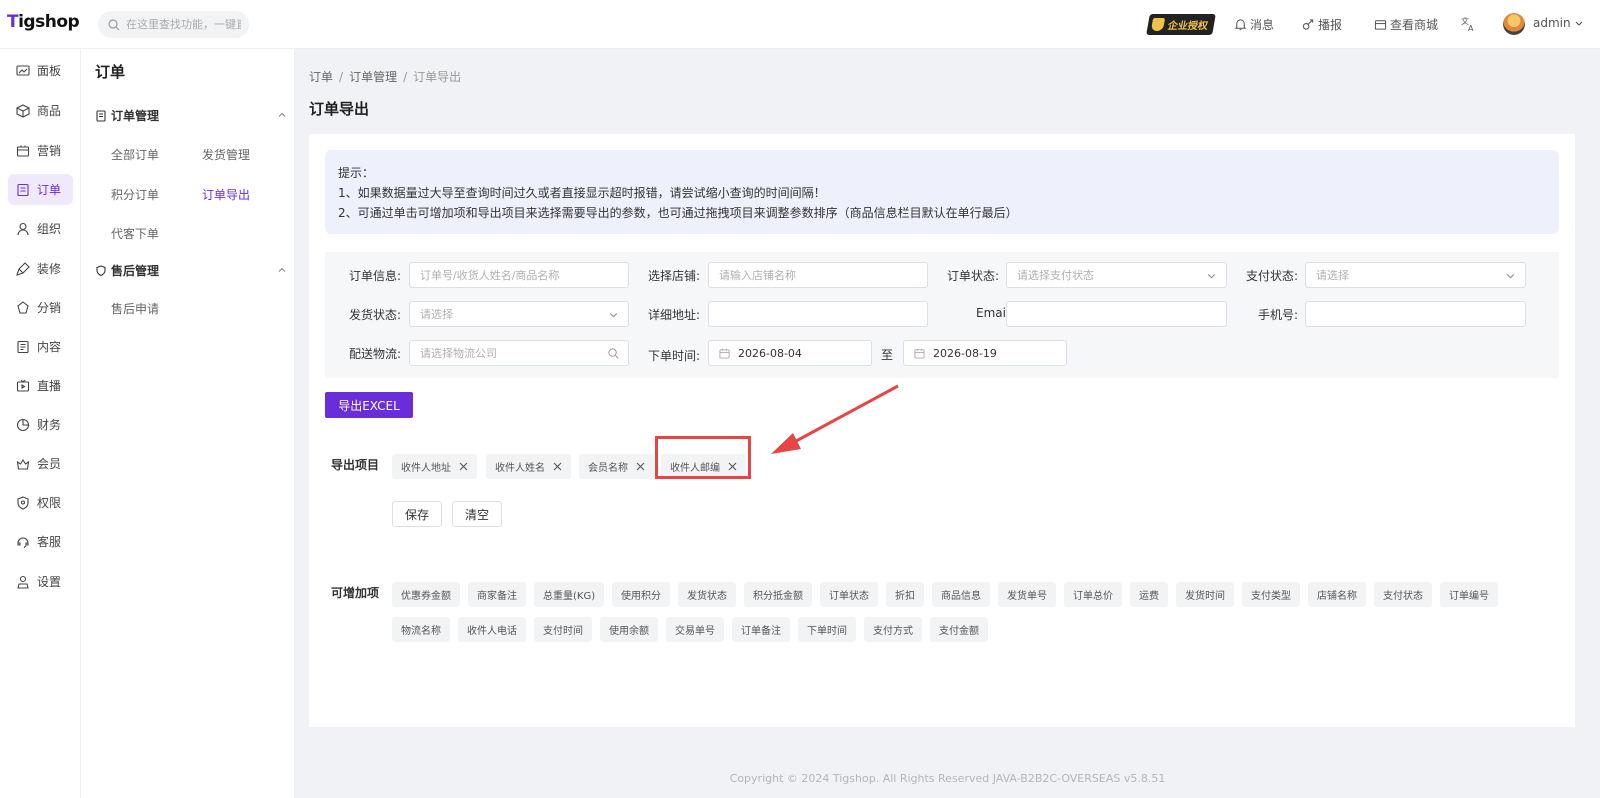 The width and height of the screenshot is (1600, 798). I want to click on email-field, so click(1116, 314).